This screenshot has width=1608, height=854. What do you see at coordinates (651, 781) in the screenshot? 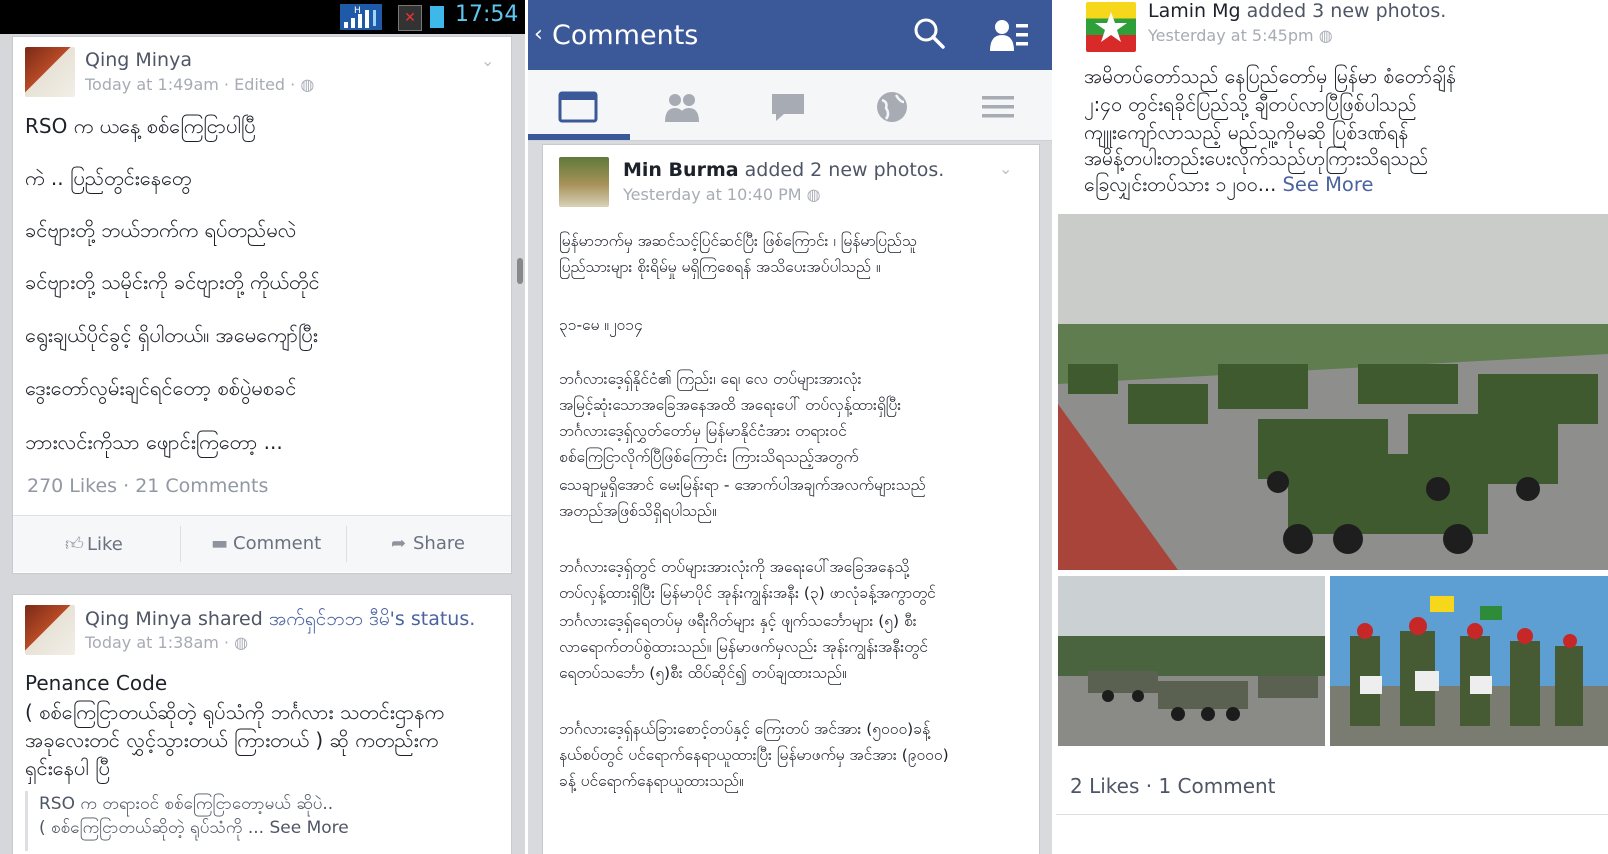
I see `post-text-line: ခန့် ပင်ရောက်နေရာယူထားသည်။` at bounding box center [651, 781].